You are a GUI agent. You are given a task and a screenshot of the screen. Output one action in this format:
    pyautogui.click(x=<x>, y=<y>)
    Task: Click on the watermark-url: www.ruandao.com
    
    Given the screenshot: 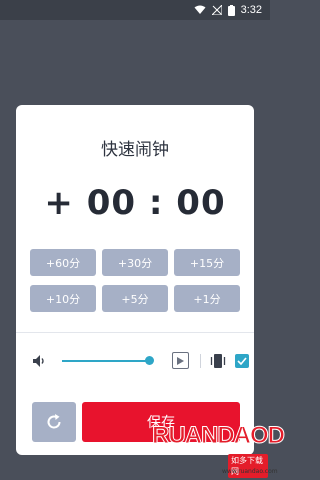 What is the action you would take?
    pyautogui.click(x=250, y=471)
    